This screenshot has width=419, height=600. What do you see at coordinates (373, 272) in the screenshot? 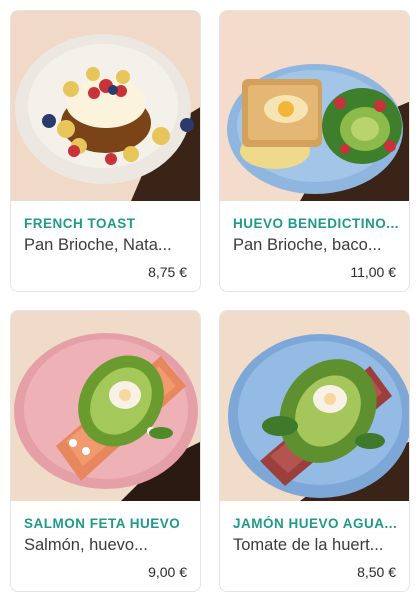
I see `item-price: 11,00 €` at bounding box center [373, 272].